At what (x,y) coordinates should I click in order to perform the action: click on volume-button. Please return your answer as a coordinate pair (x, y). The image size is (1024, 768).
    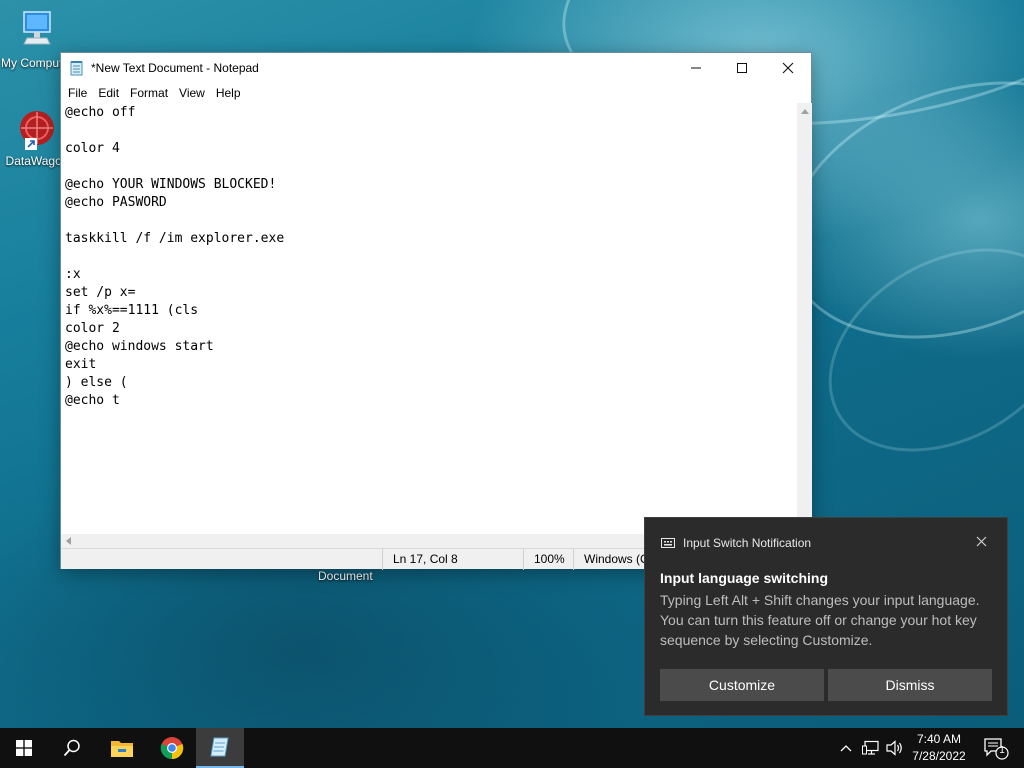
    Looking at the image, I should click on (895, 748).